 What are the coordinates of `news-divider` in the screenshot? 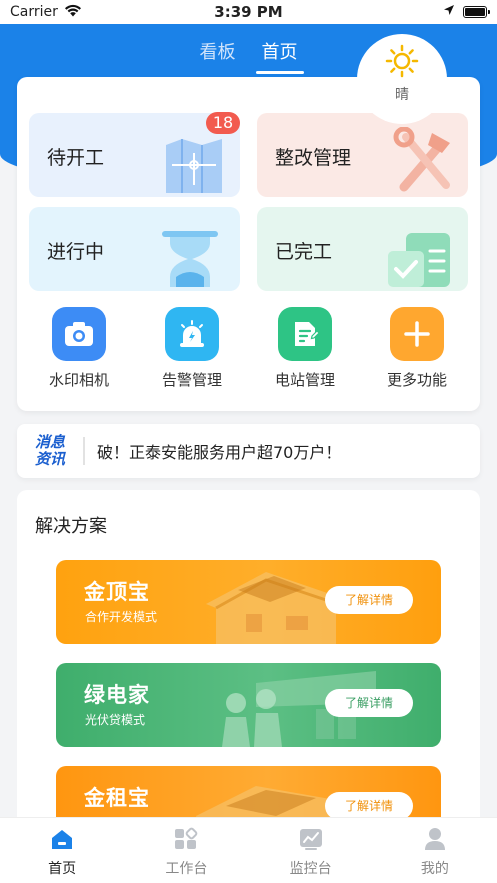 It's located at (84, 451).